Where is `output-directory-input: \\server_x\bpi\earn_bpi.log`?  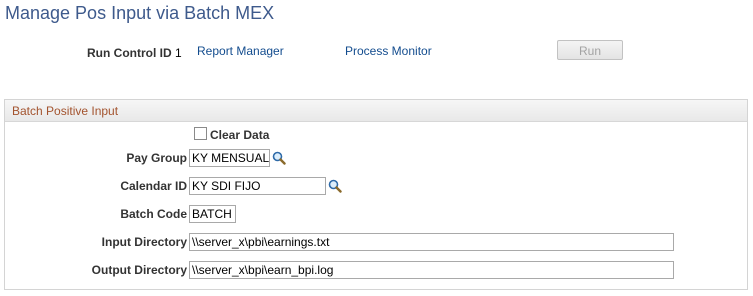 output-directory-input: \\server_x\bpi\earn_bpi.log is located at coordinates (431, 270).